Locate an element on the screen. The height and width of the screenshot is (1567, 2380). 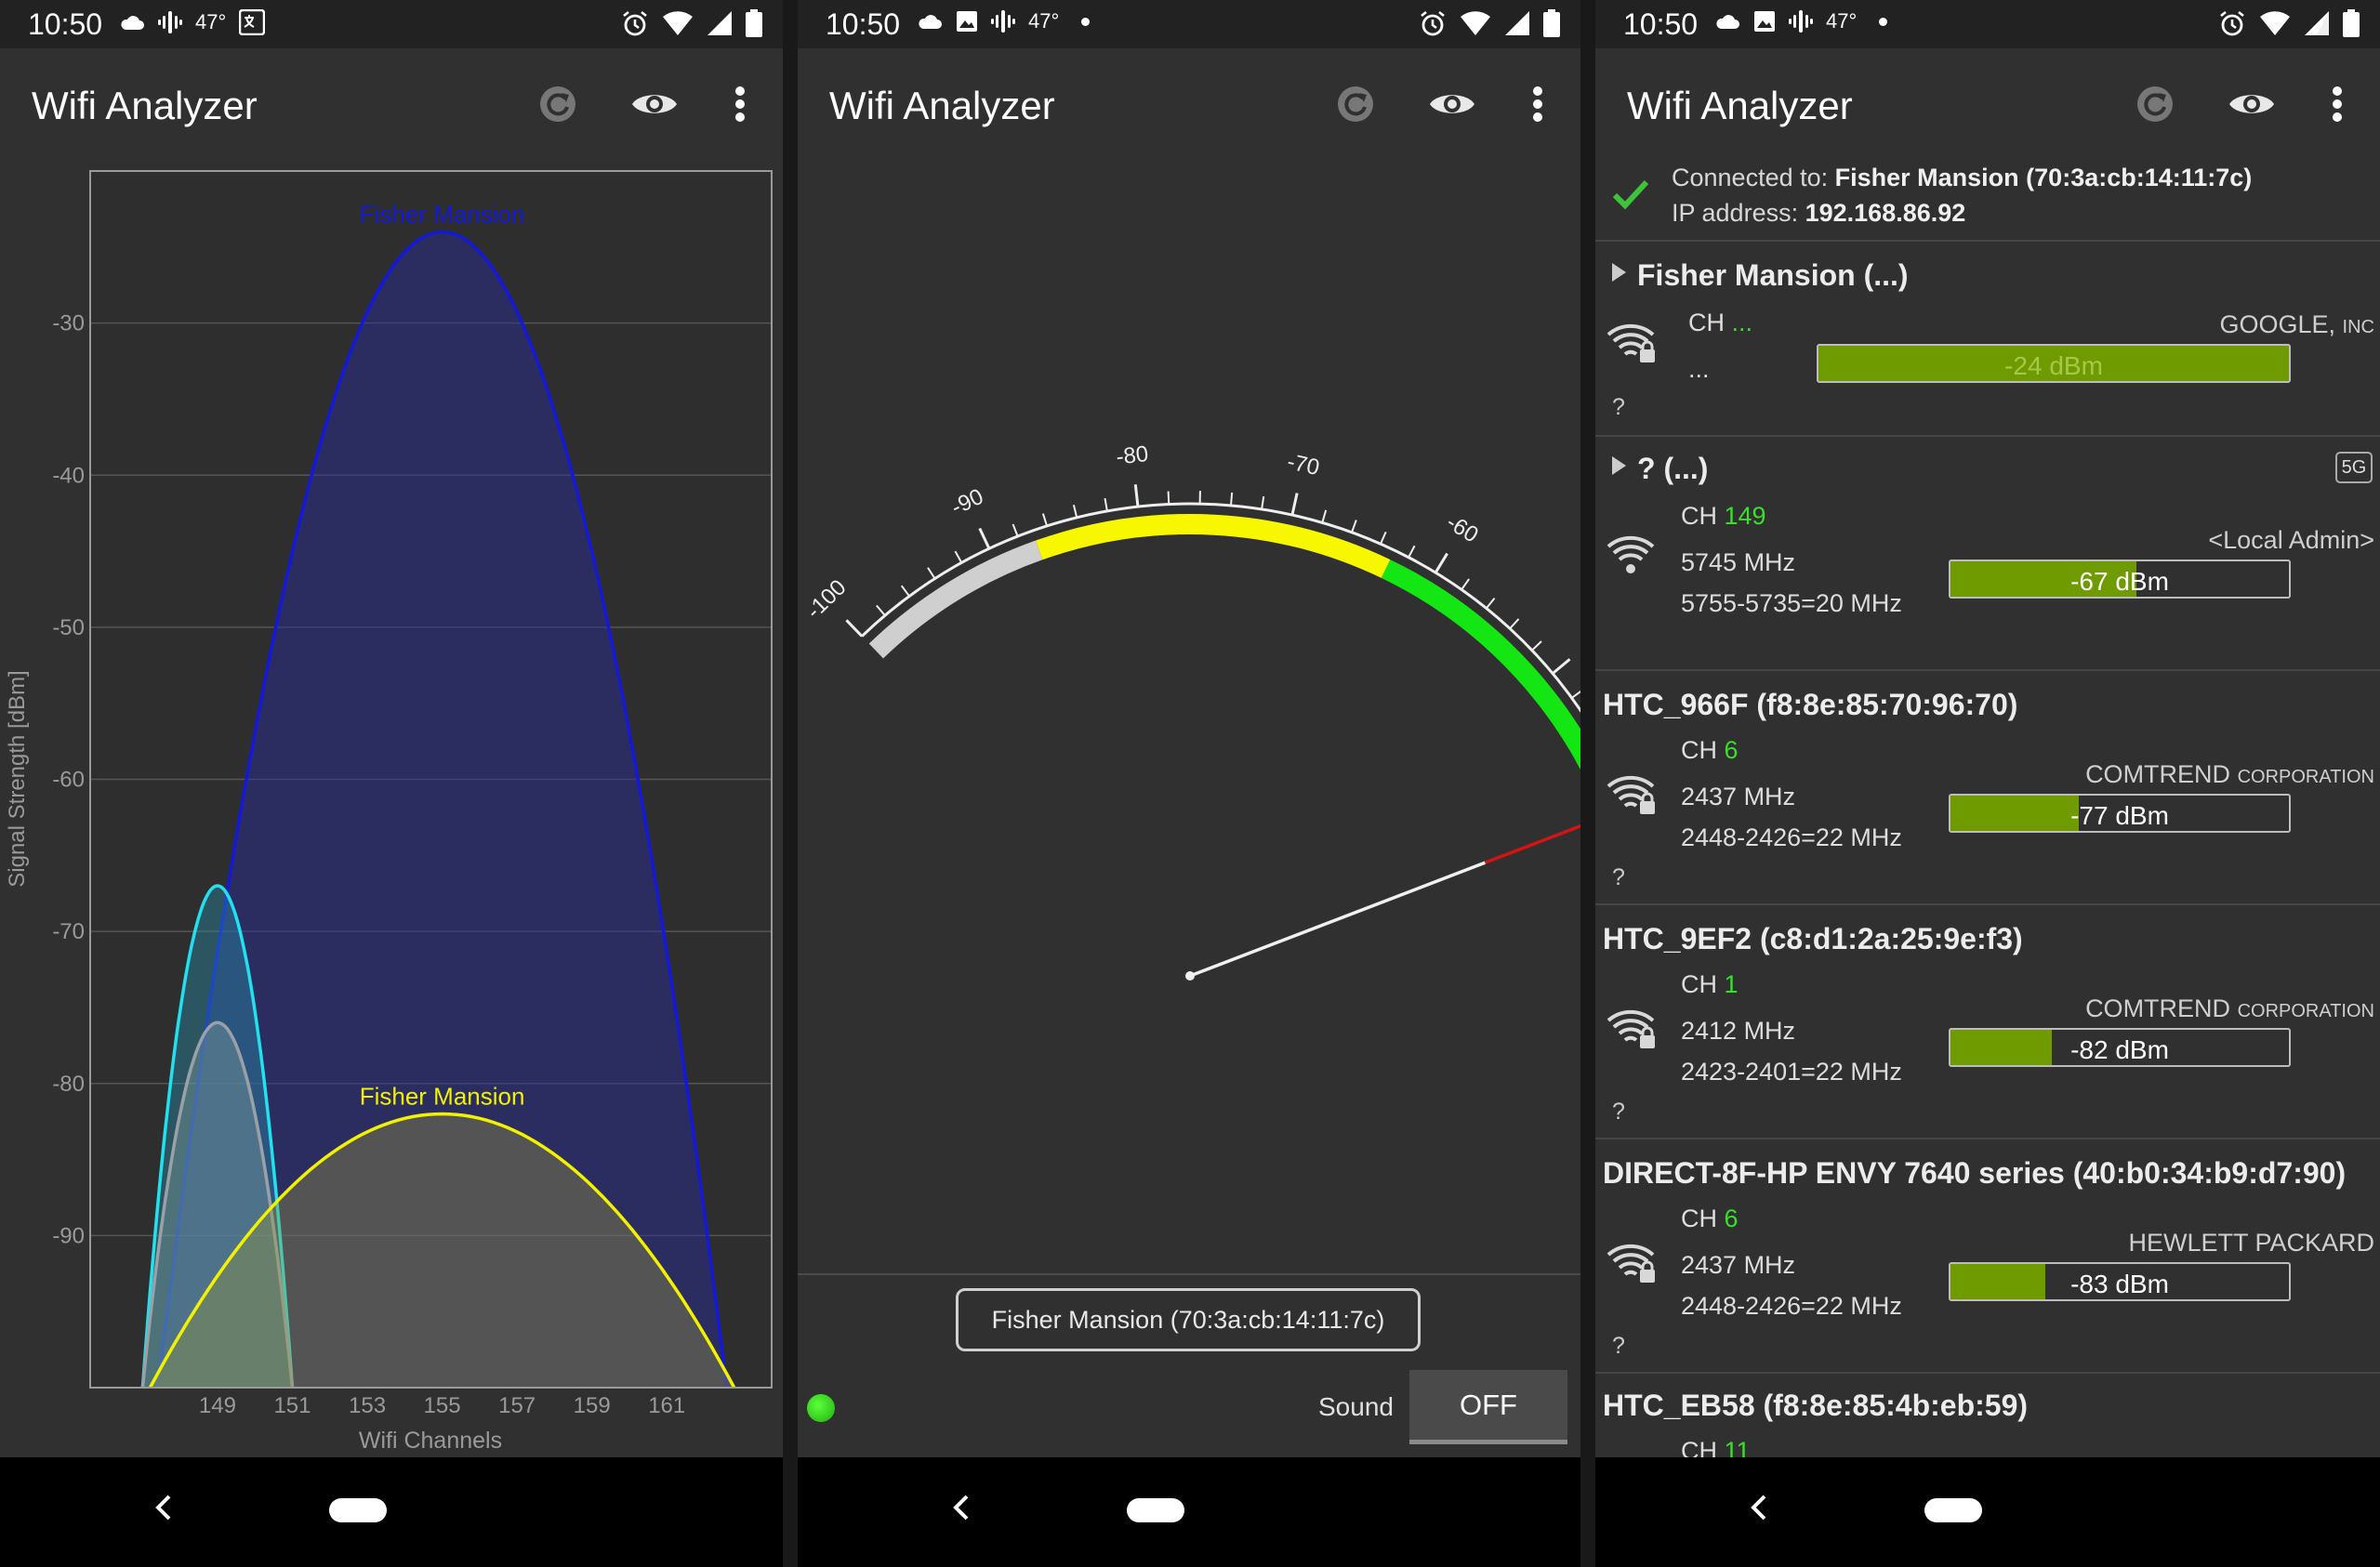
y-tick-label: -90 is located at coordinates (68, 1235).